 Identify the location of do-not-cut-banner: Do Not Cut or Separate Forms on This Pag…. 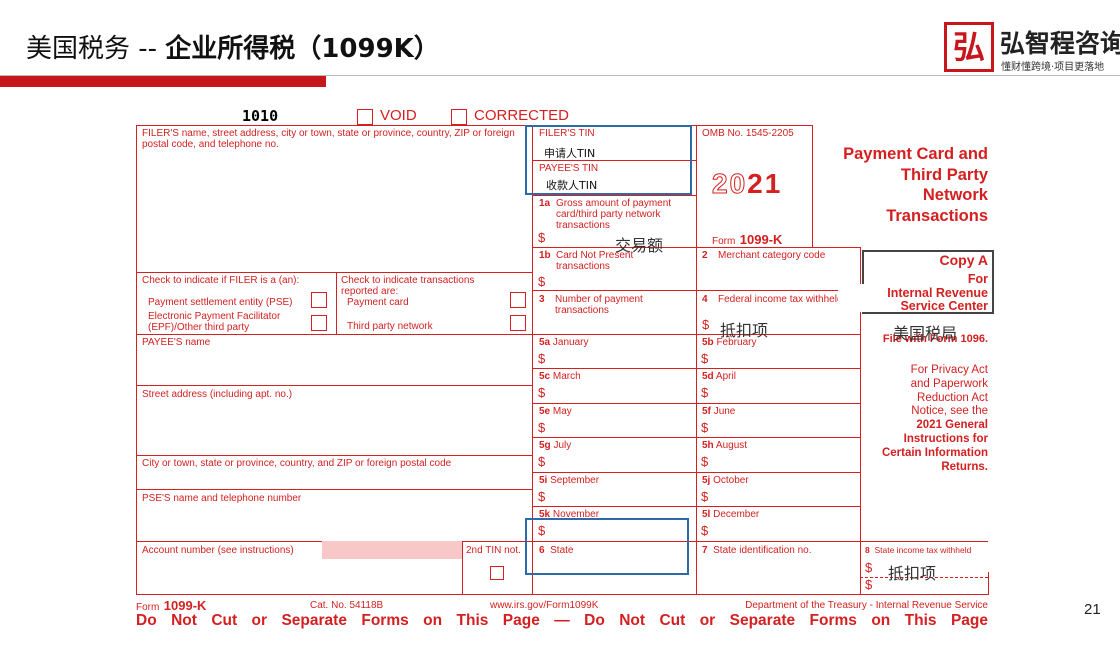
(562, 620).